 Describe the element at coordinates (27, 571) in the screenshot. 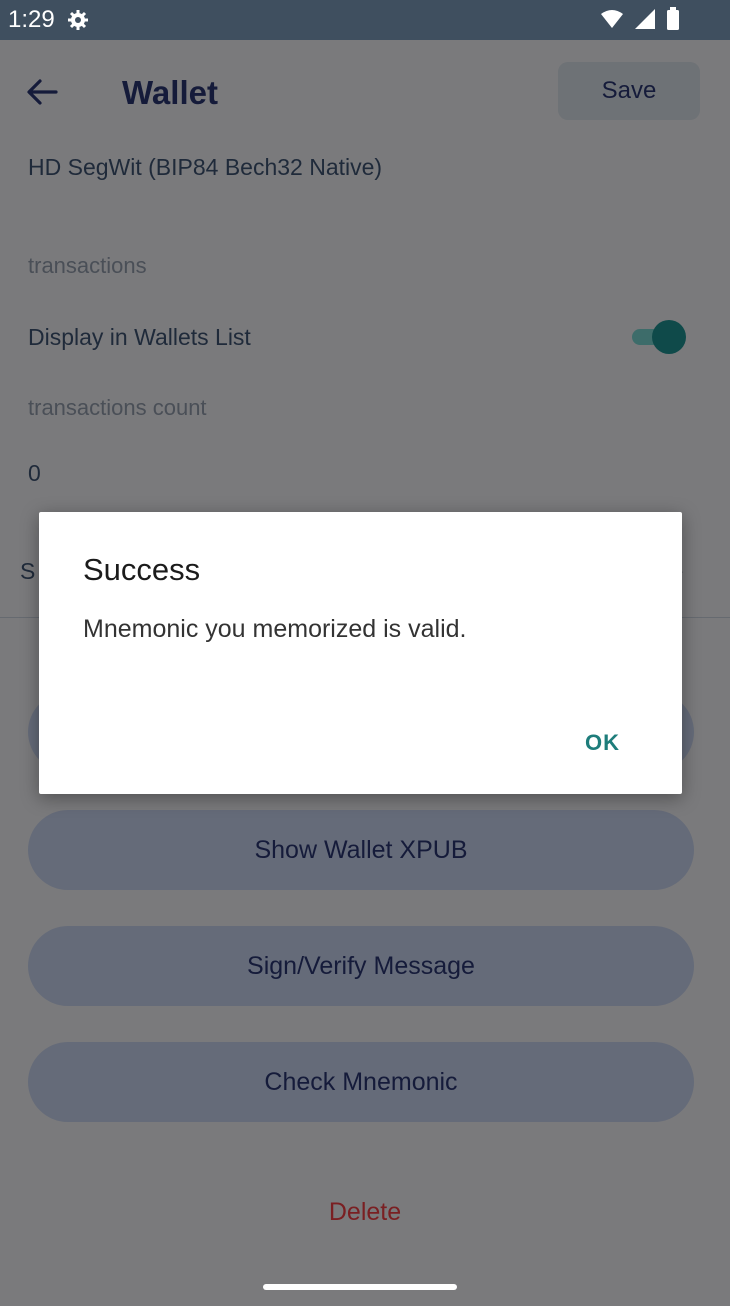

I see `hidden-row-label: S` at that location.